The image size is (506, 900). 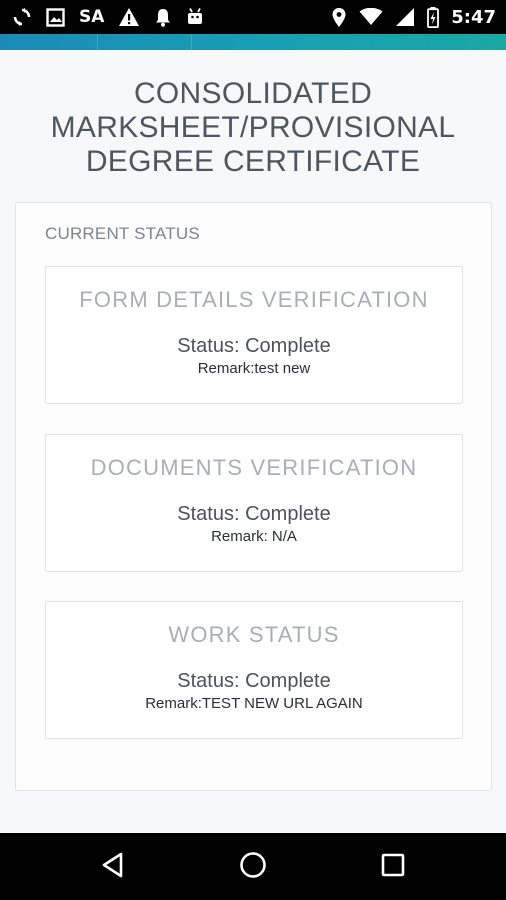 What do you see at coordinates (122, 233) in the screenshot?
I see `current-status-heading: CURRENT STATUS` at bounding box center [122, 233].